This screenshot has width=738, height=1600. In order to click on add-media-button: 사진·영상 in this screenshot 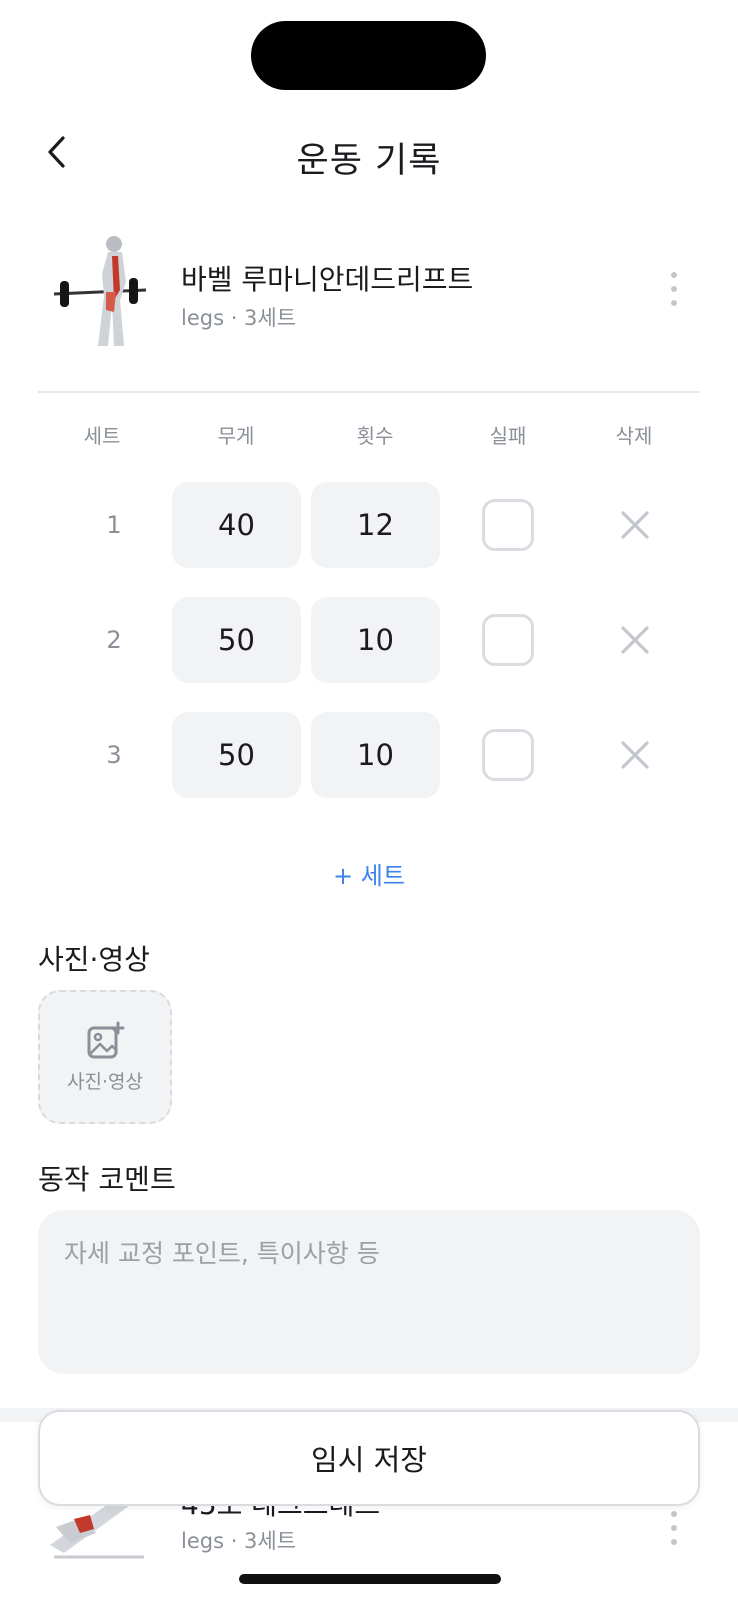, I will do `click(105, 1057)`.